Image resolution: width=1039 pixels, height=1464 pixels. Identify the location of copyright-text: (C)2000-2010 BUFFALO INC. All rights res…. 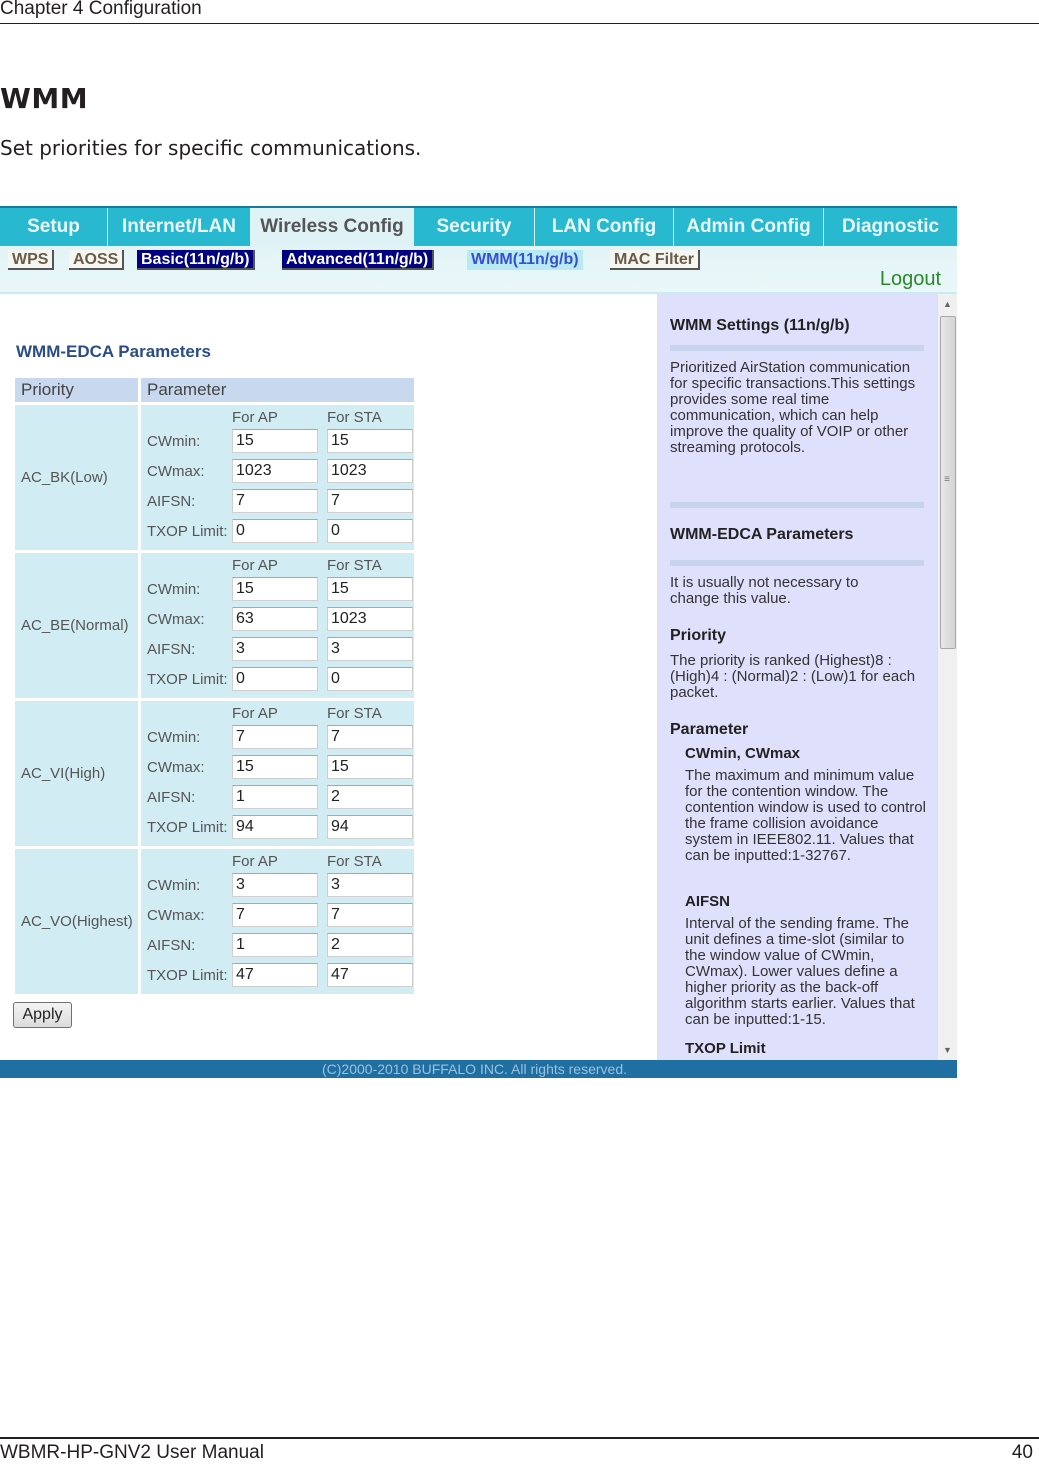
(474, 1069).